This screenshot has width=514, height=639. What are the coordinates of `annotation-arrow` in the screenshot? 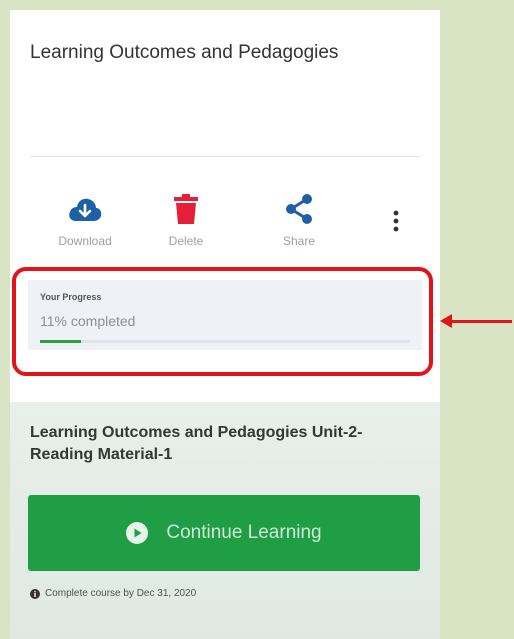 It's located at (481, 321).